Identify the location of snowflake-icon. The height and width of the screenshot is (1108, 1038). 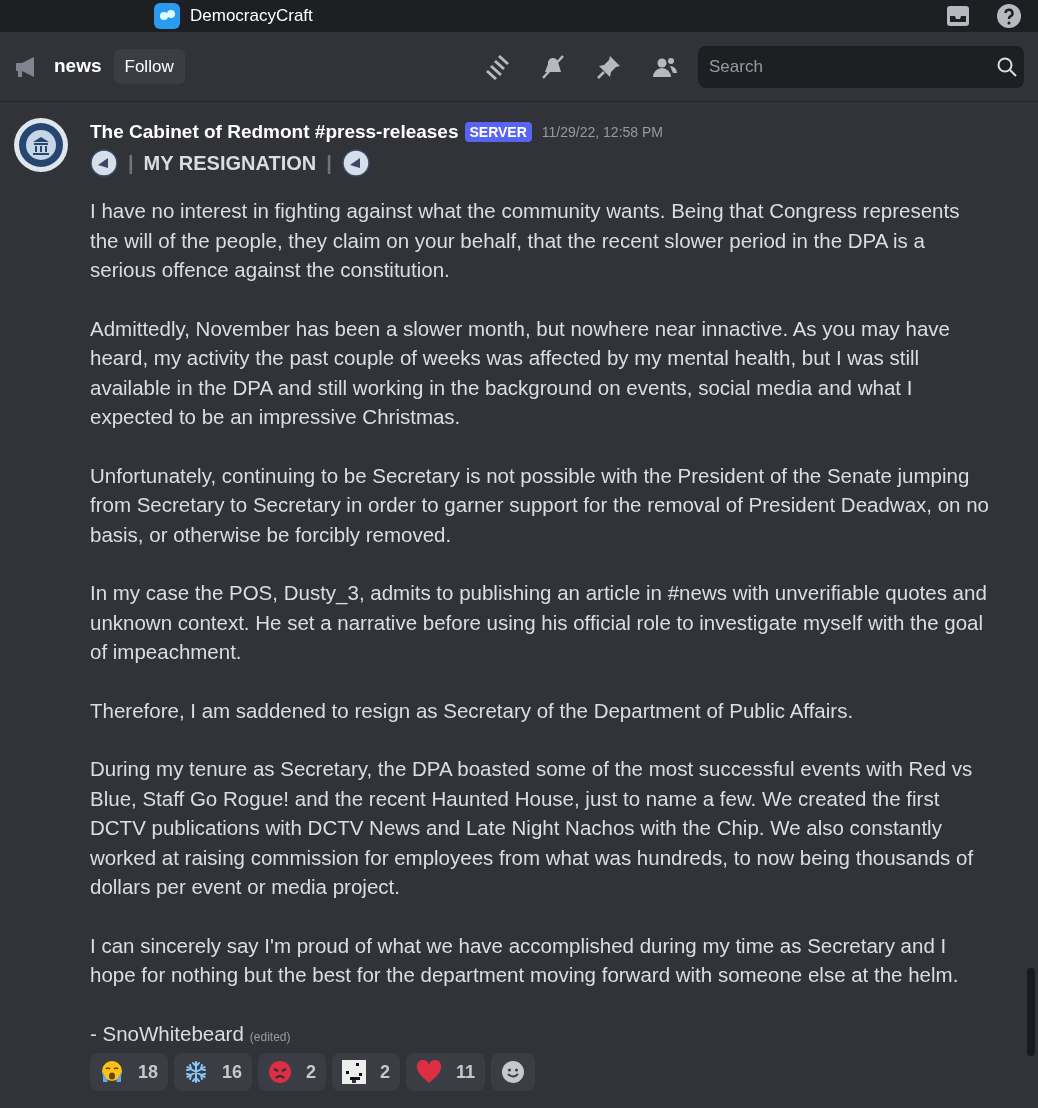
(196, 1072).